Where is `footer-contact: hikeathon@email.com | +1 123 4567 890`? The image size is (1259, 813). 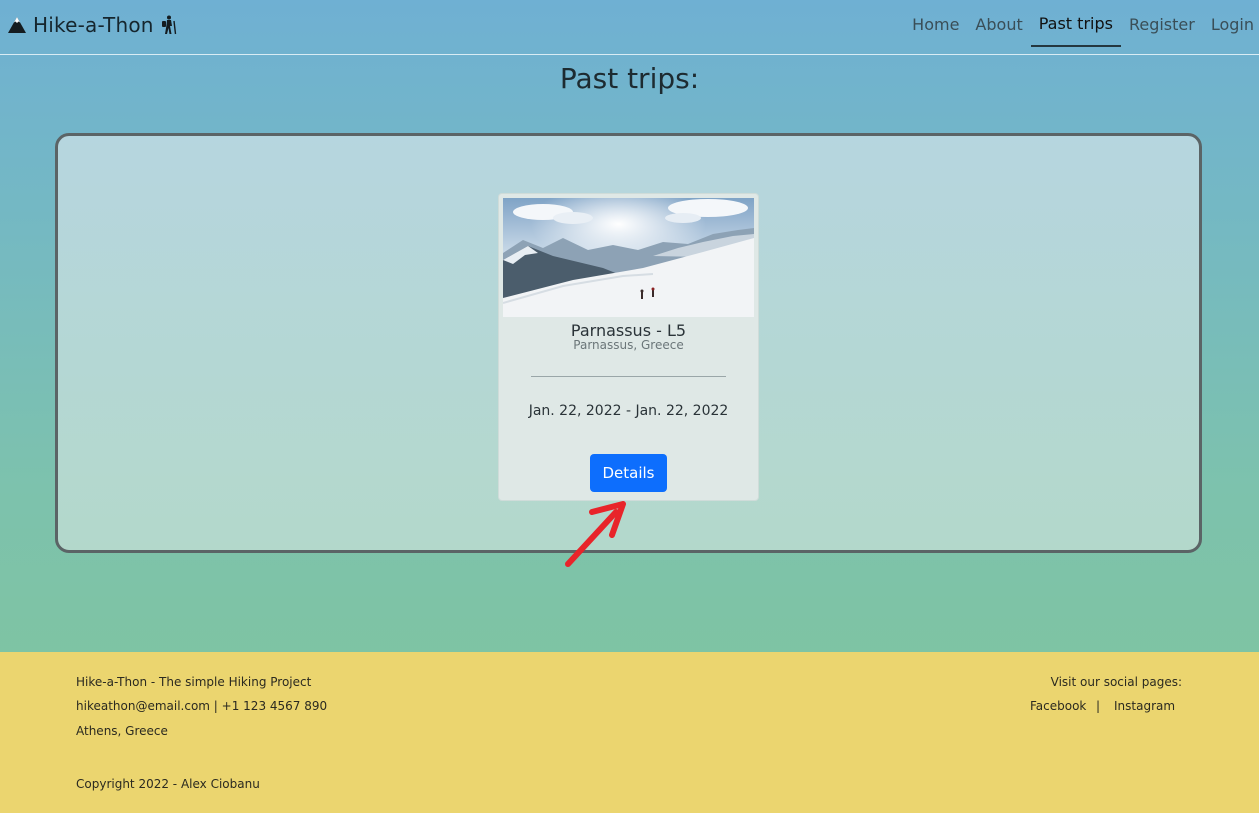
footer-contact: hikeathon@email.com | +1 123 4567 890 is located at coordinates (202, 706).